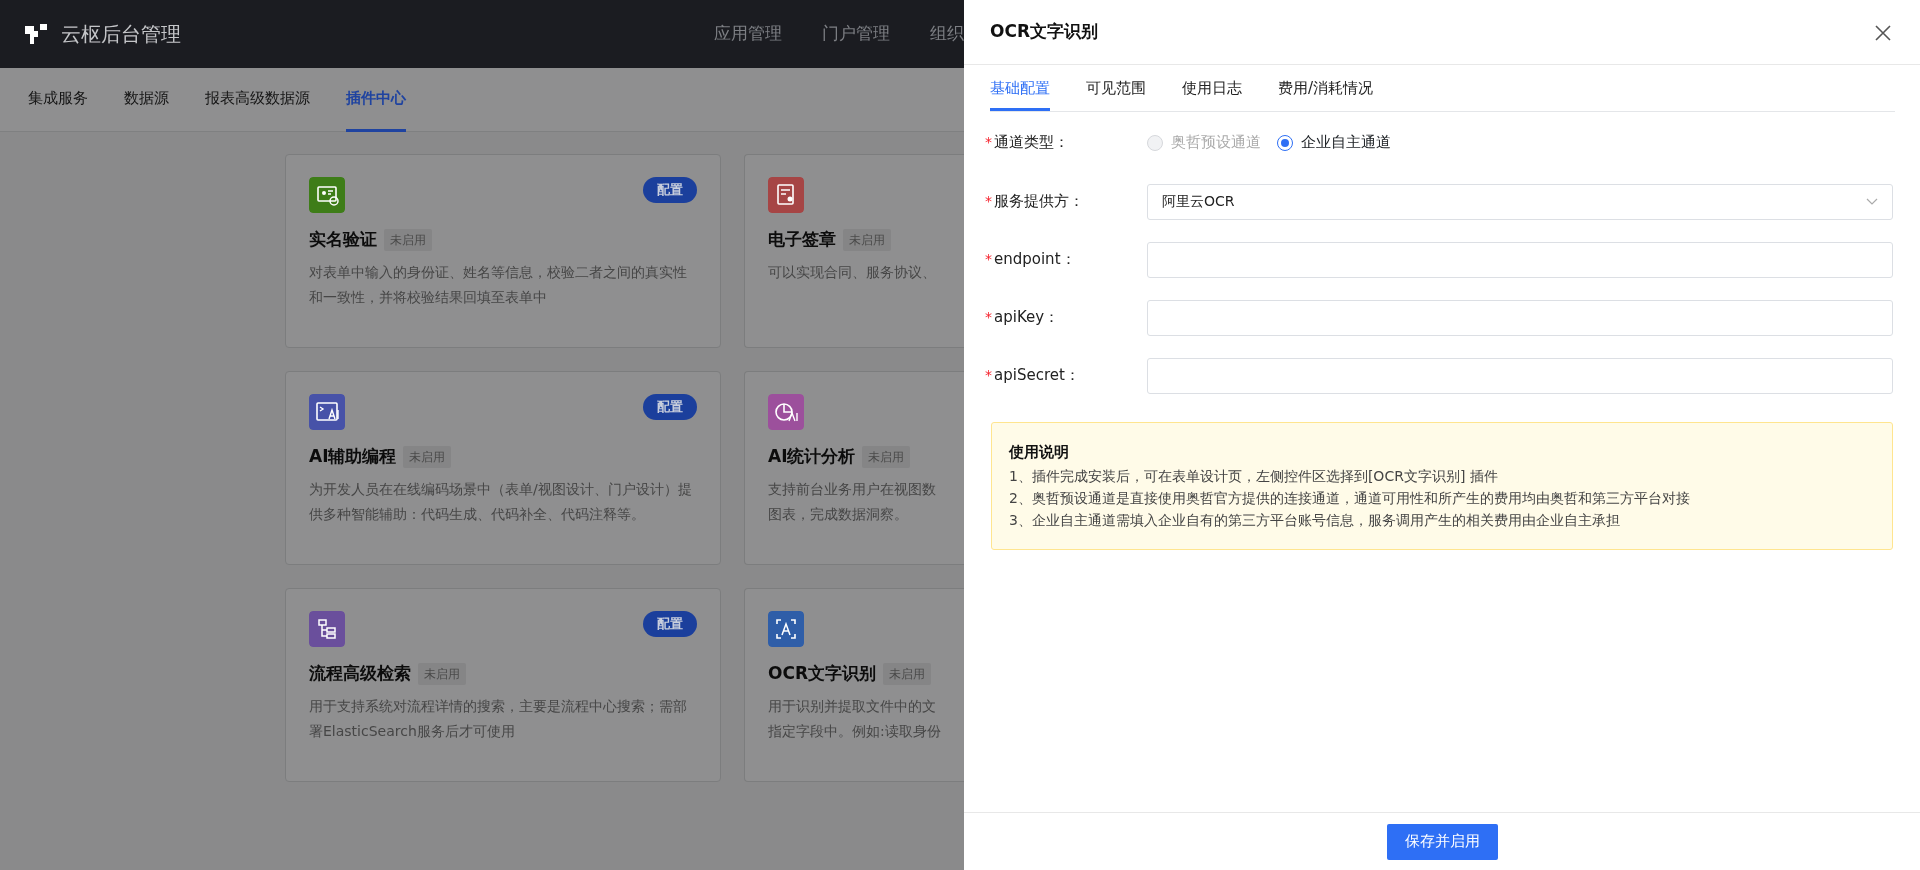  Describe the element at coordinates (838, 514) in the screenshot. I see `plugin-description: 图表，完成数据洞察。` at that location.